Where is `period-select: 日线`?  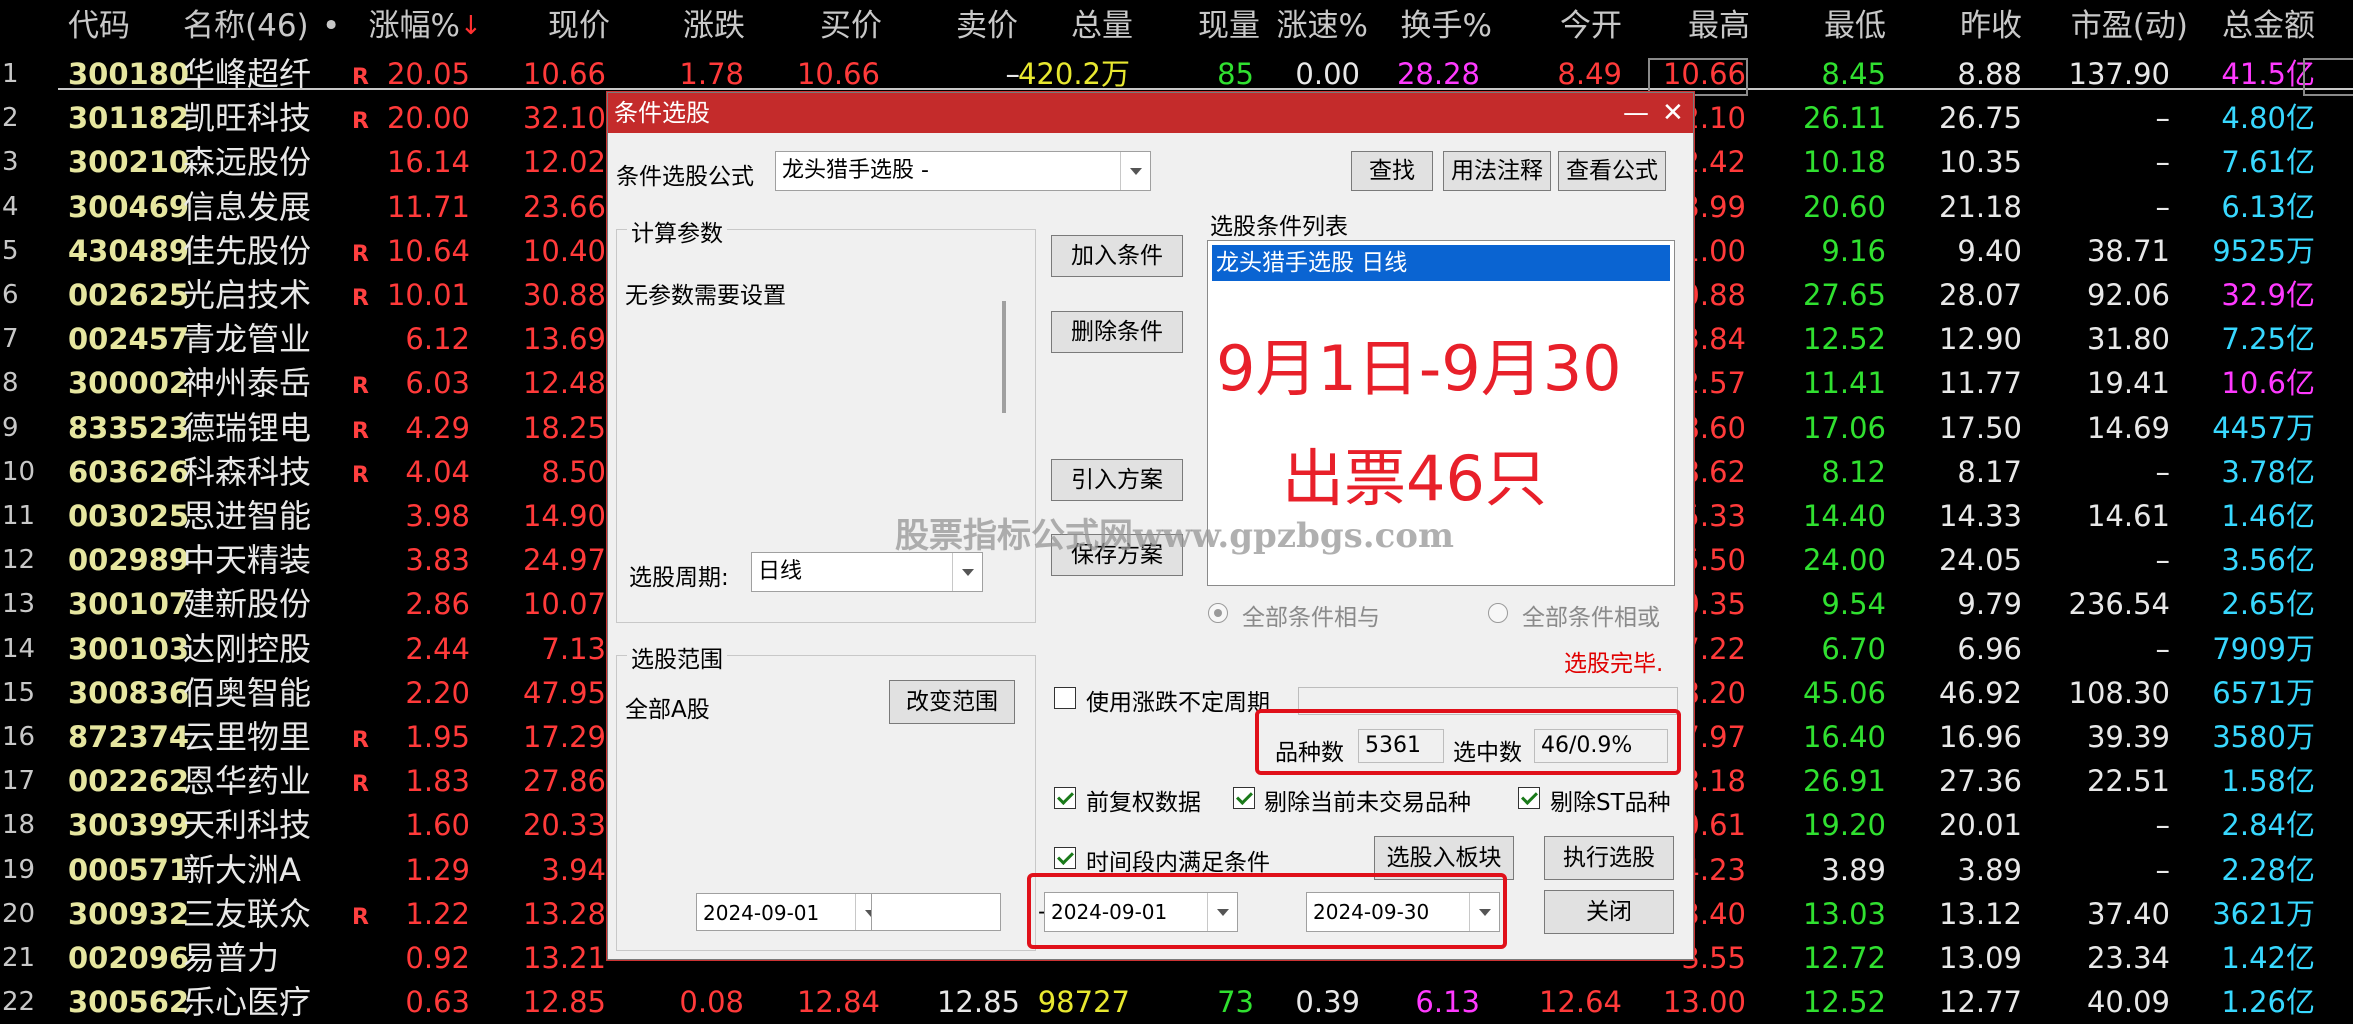 period-select: 日线 is located at coordinates (867, 572).